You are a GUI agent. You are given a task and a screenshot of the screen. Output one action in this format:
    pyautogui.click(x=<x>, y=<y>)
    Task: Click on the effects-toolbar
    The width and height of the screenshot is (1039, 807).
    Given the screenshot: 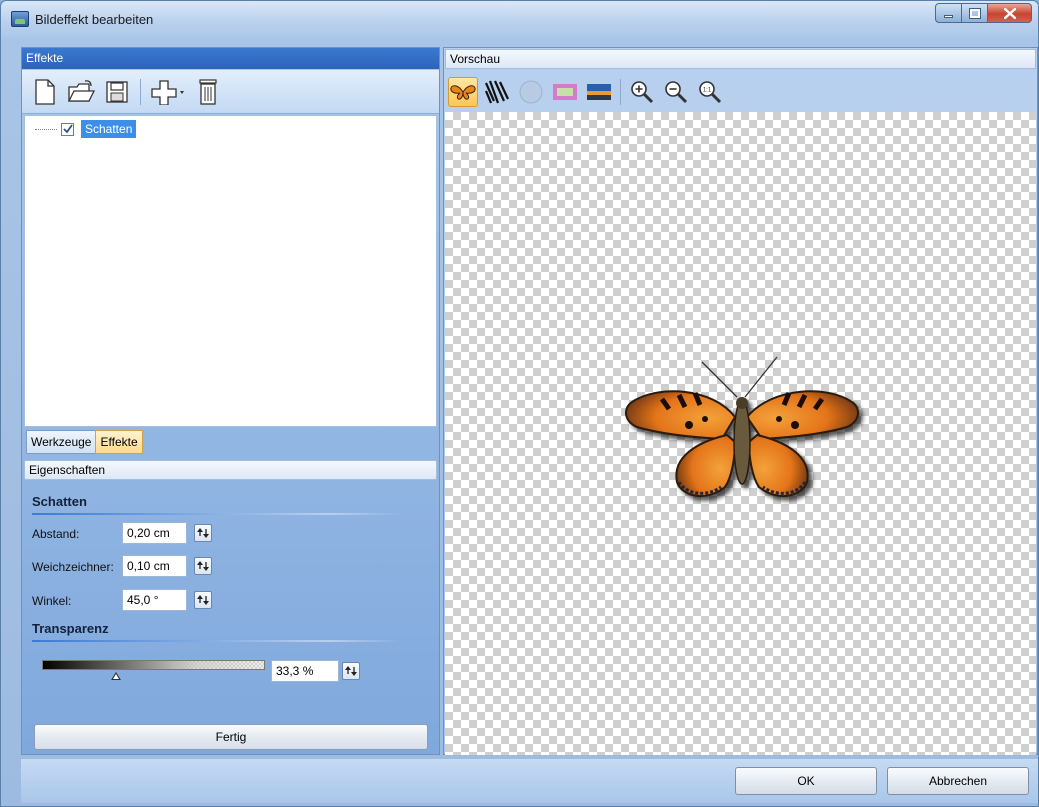 What is the action you would take?
    pyautogui.click(x=230, y=92)
    